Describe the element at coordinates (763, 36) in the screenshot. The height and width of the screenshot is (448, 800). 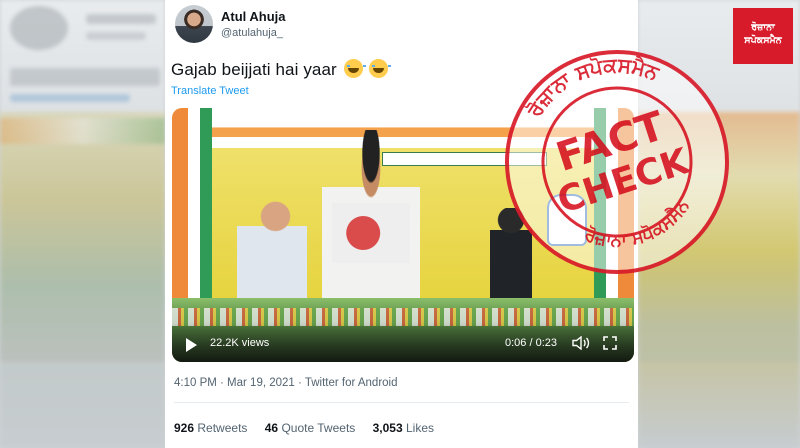
I see `rozana-spokesman-logo: ਰੋਜ਼ਾਨਾ ਸਪੋਕਸਮੈਨ` at that location.